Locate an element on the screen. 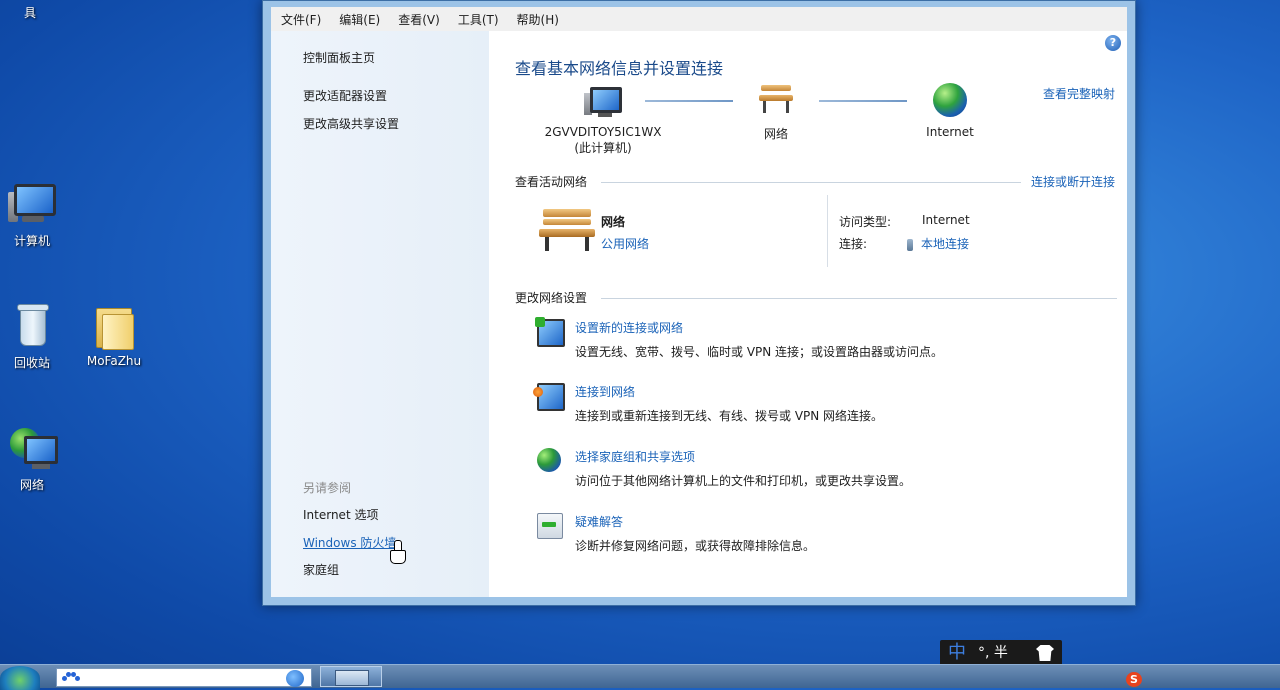 This screenshot has width=1280, height=690. menu-file: 文件(F) is located at coordinates (301, 19).